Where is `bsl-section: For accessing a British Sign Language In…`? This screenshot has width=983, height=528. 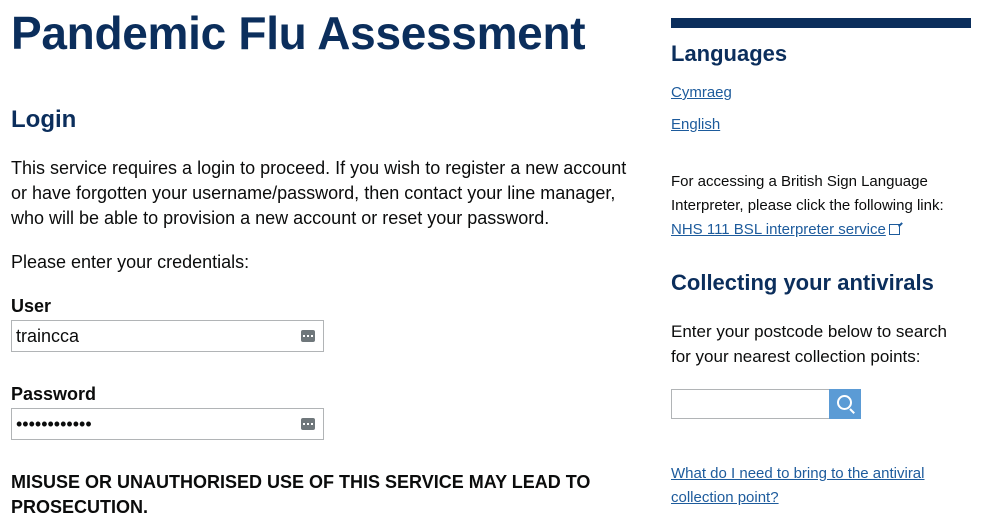
bsl-section: For accessing a British Sign Language In… is located at coordinates (821, 206).